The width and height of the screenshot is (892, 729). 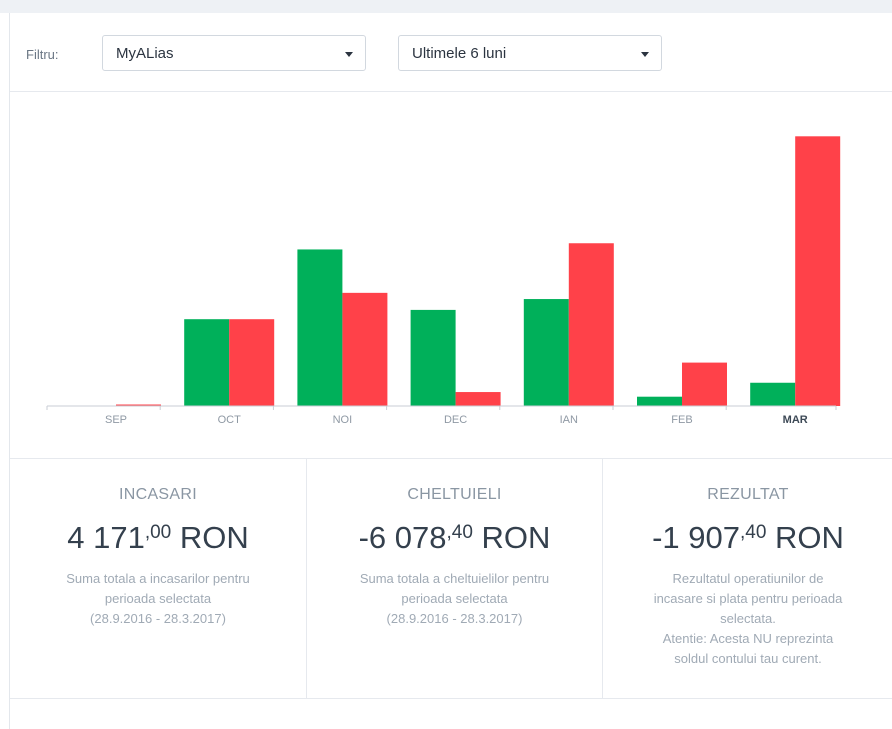 What do you see at coordinates (230, 420) in the screenshot?
I see `x-tick-label-oct: OCT` at bounding box center [230, 420].